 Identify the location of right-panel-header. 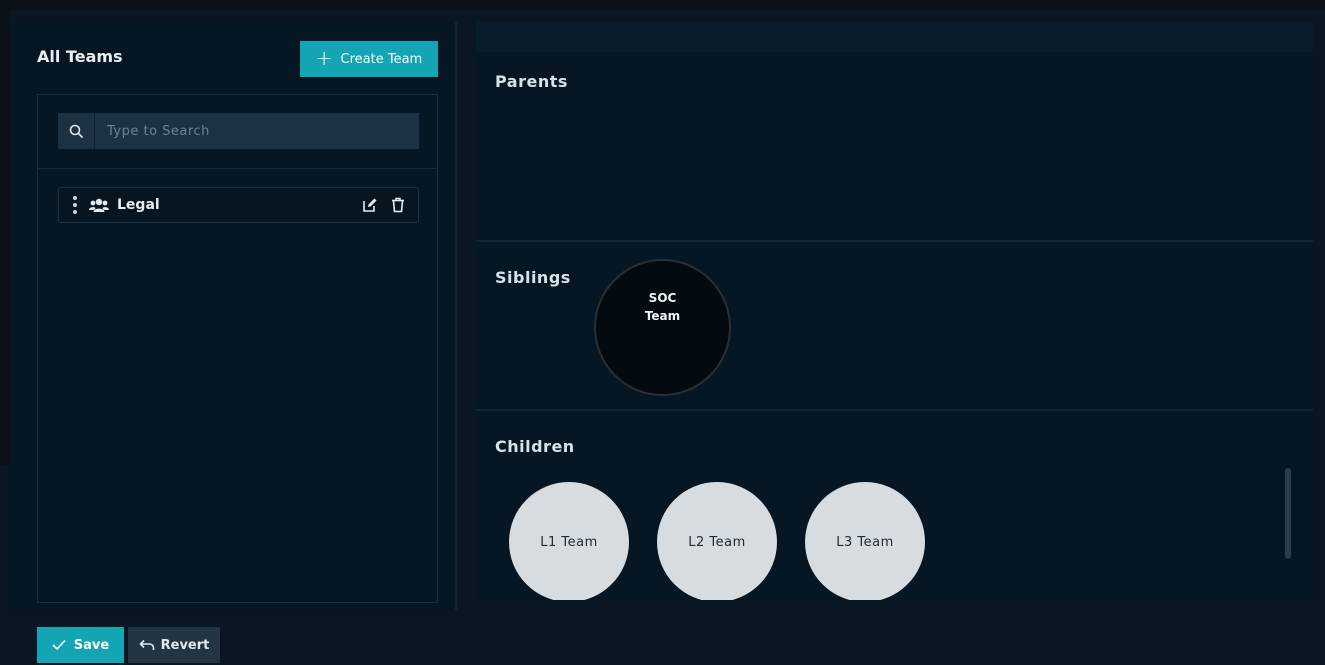
(894, 37).